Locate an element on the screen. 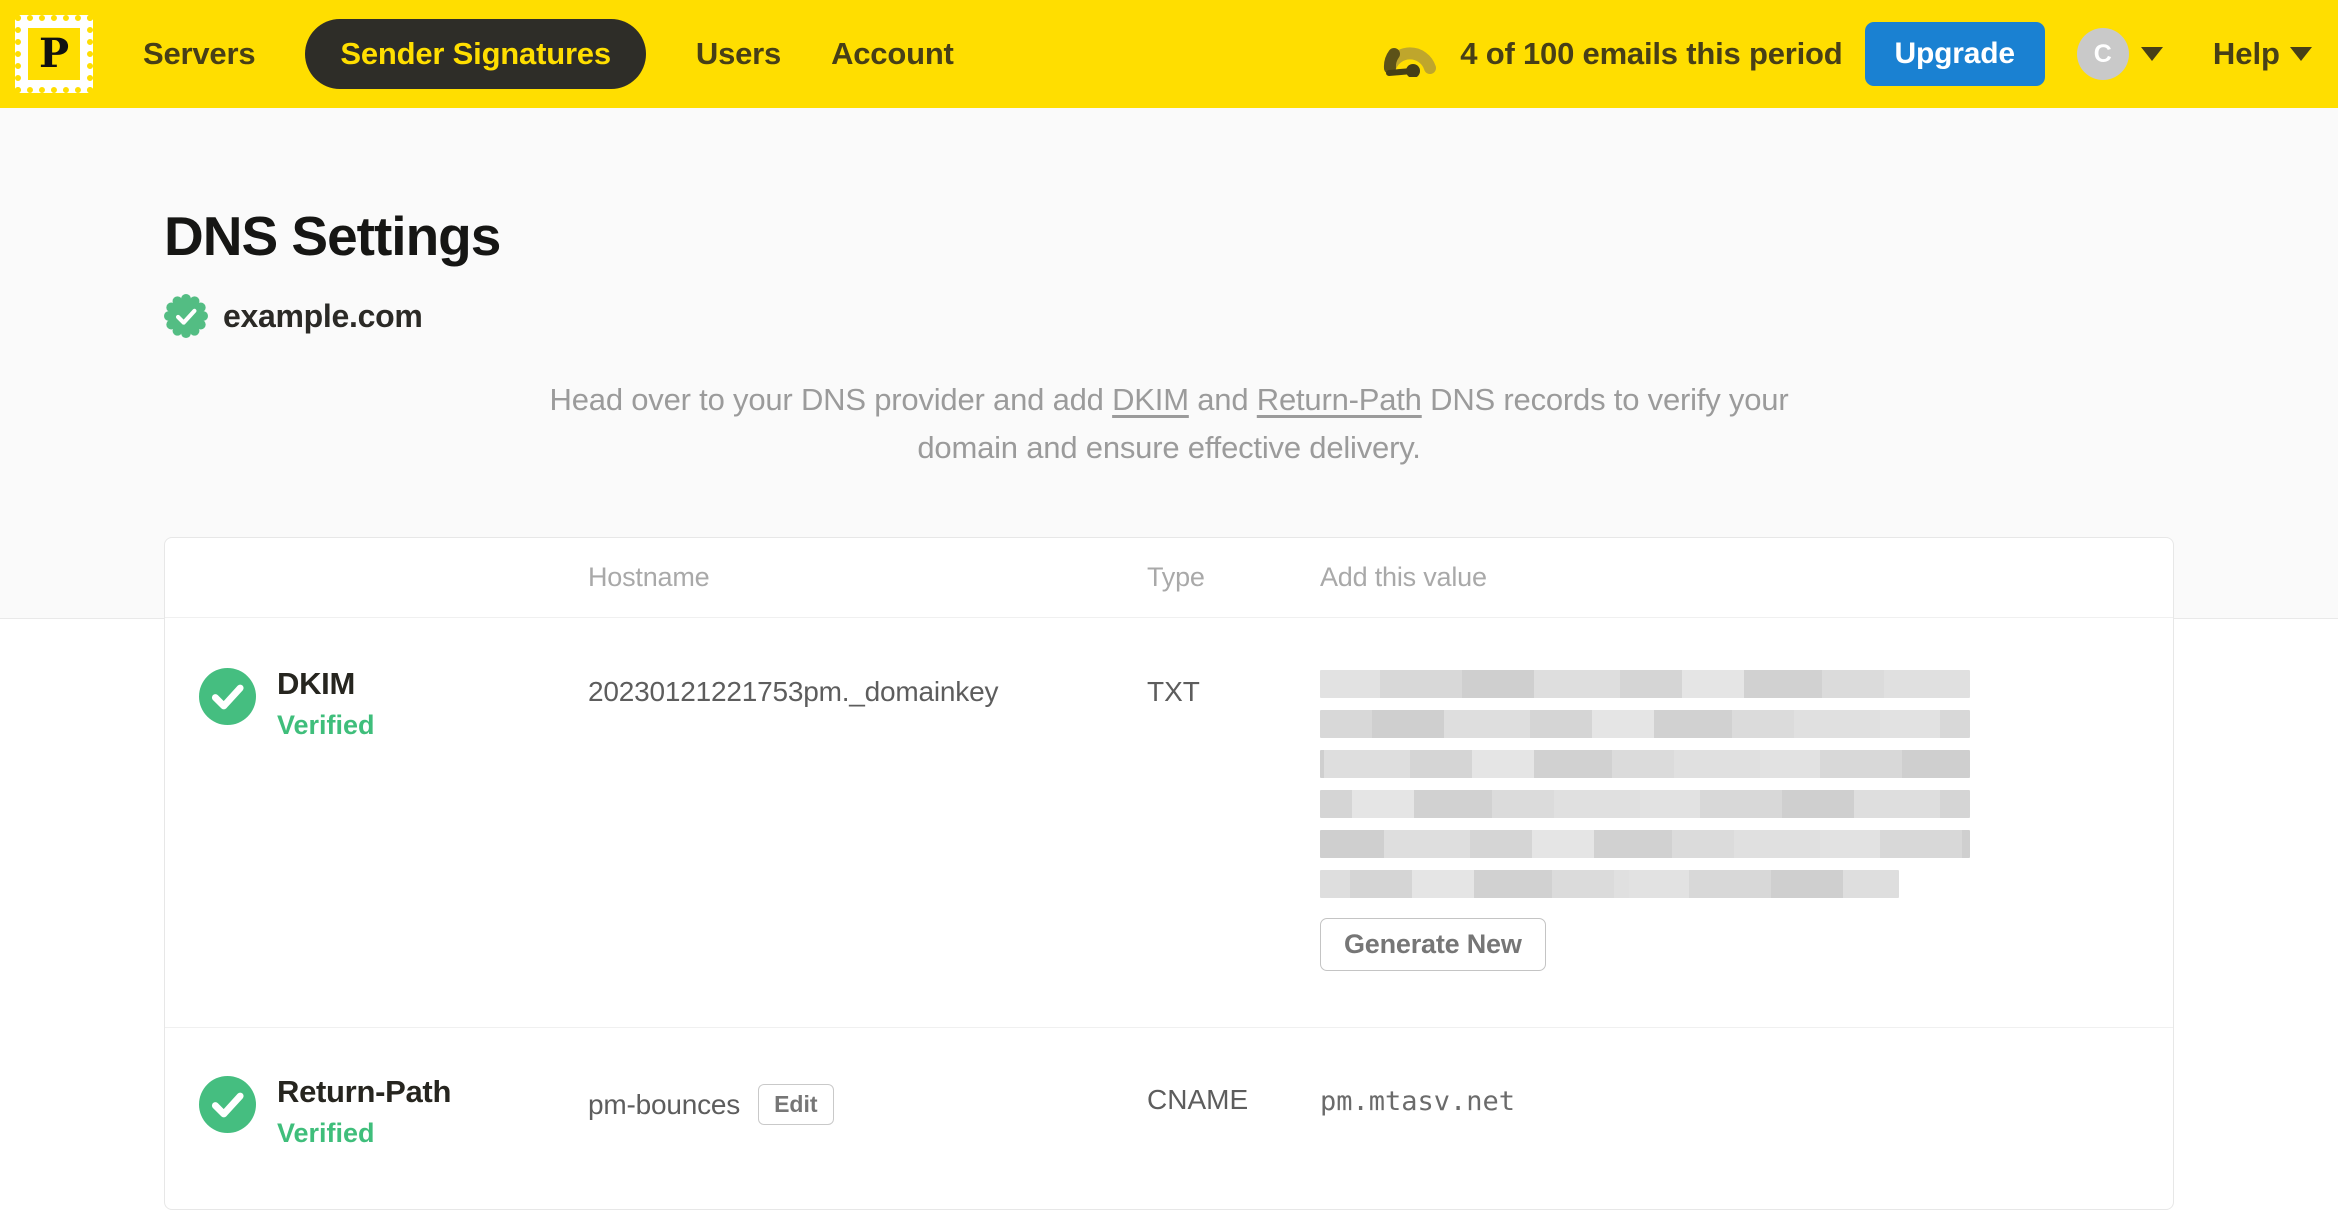  postmark-logo-inner: P is located at coordinates (54, 54).